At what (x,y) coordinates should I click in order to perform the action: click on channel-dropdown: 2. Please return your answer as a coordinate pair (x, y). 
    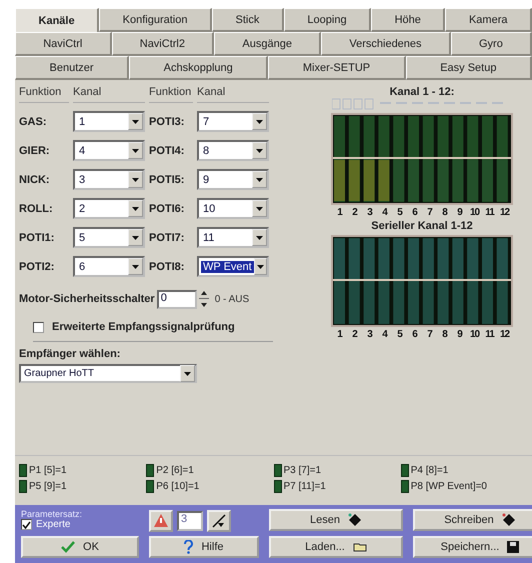
    Looking at the image, I should click on (109, 208).